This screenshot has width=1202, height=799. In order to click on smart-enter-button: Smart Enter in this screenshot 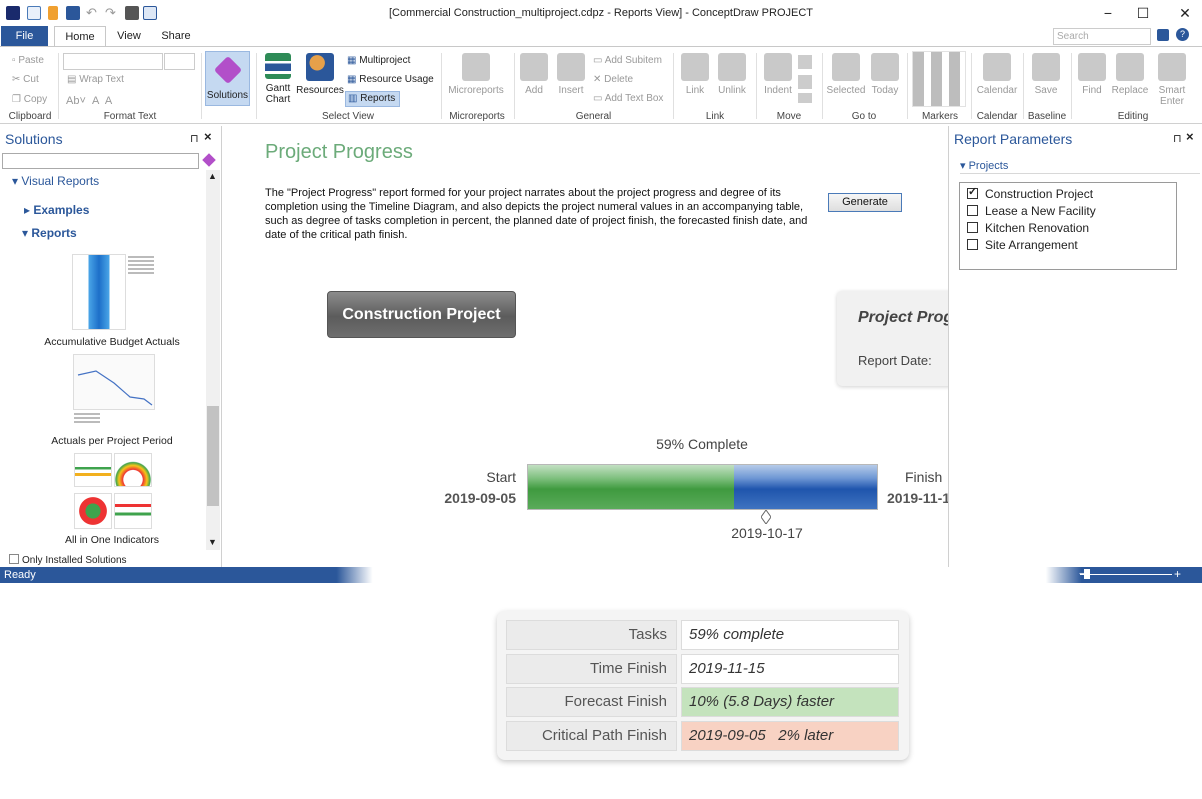, I will do `click(1172, 80)`.